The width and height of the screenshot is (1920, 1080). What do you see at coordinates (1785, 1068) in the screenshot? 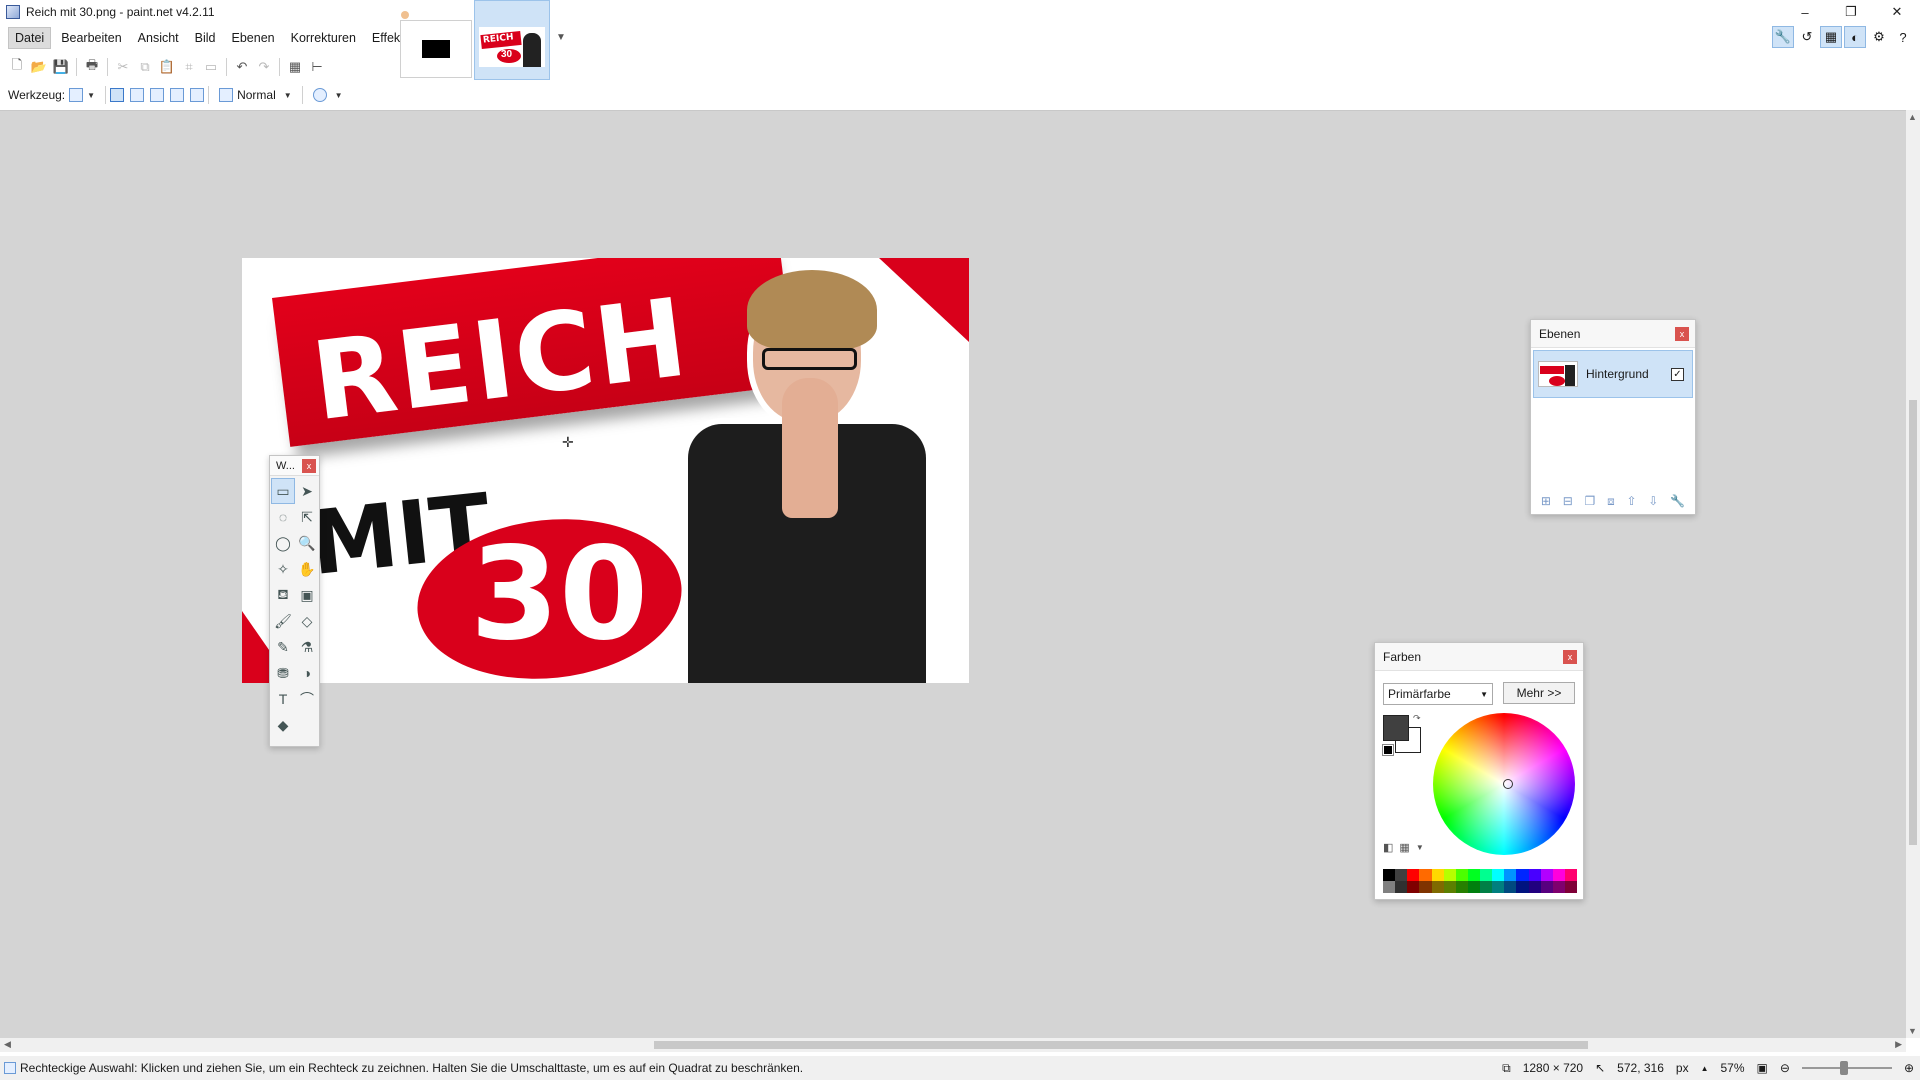
I see `zoom-out-icon: ⊖` at bounding box center [1785, 1068].